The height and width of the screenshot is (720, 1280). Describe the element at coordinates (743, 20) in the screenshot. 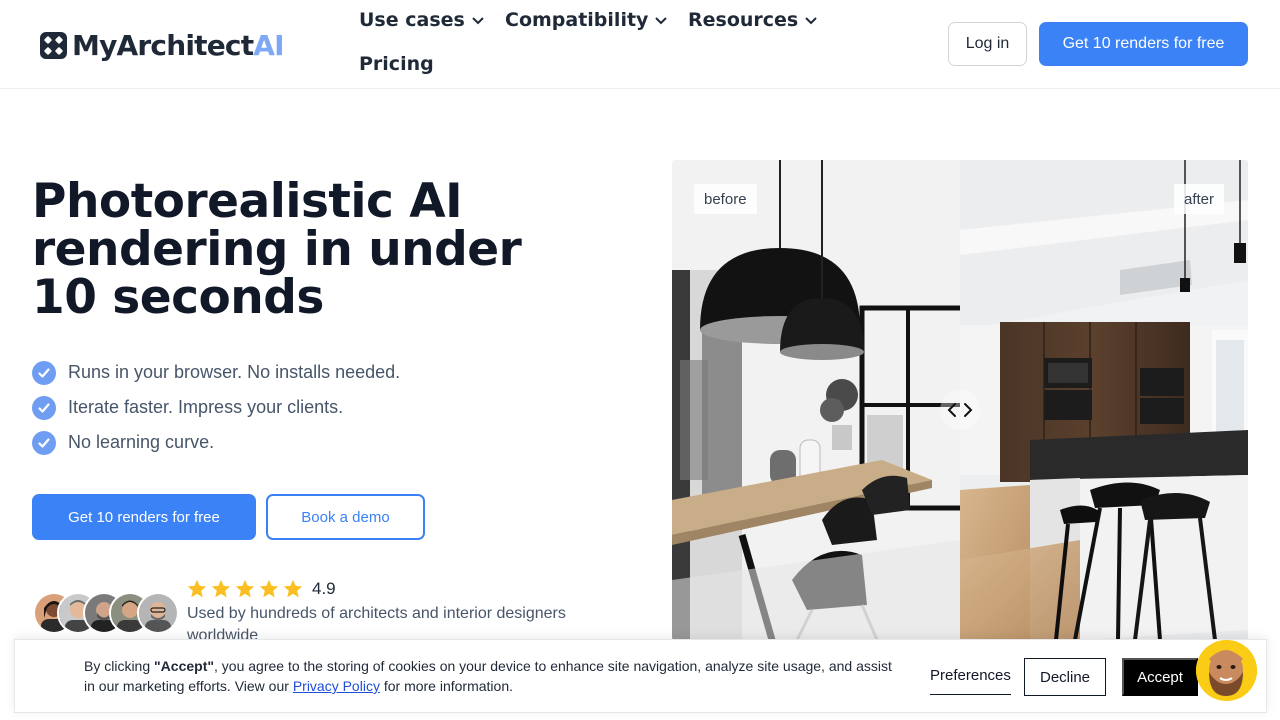

I see `nav-resources-label: Resources` at that location.